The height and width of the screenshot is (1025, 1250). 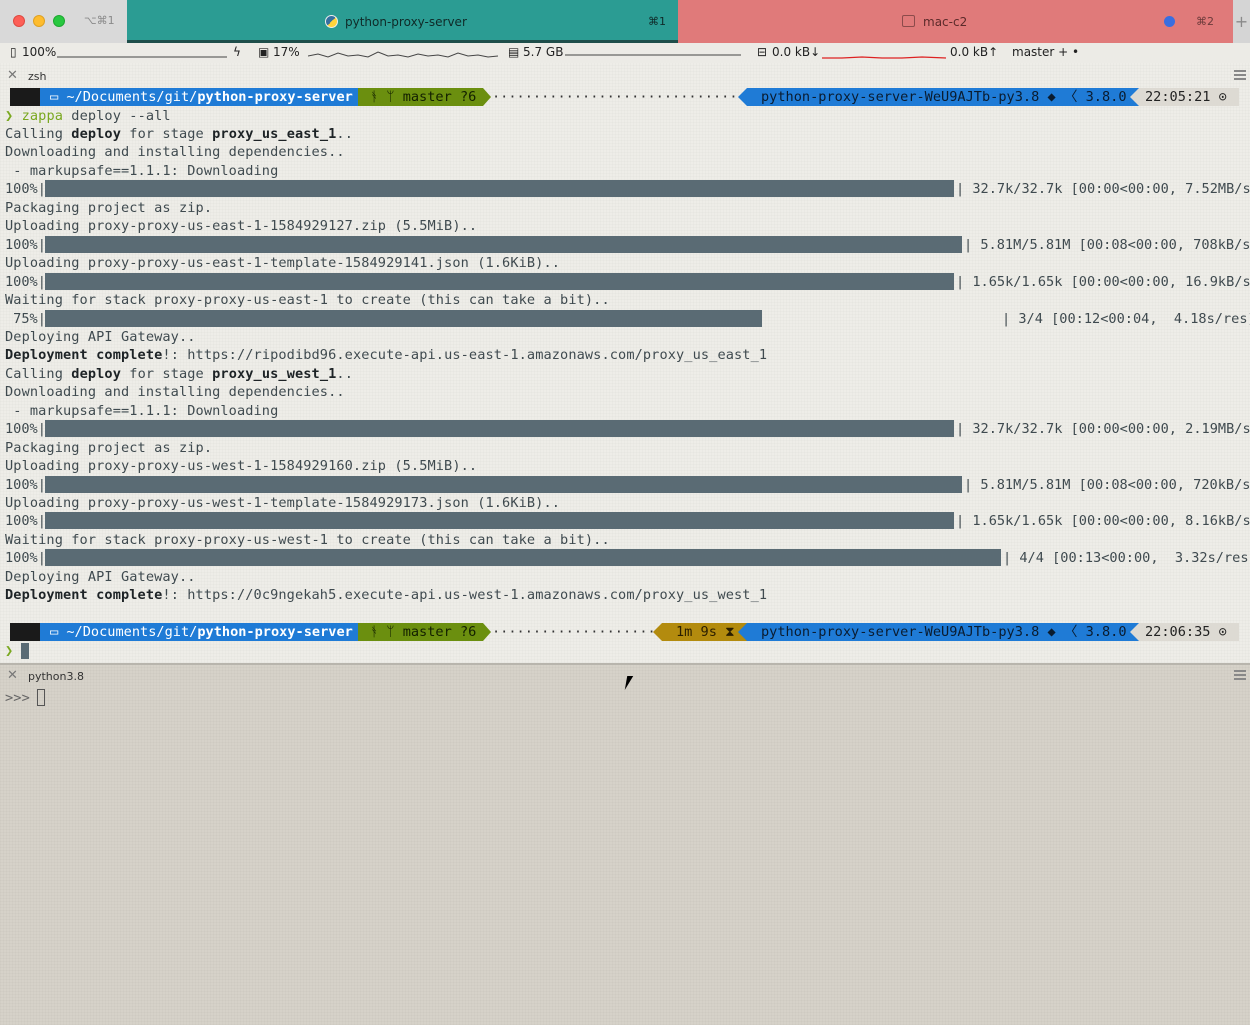 What do you see at coordinates (1205, 21) in the screenshot?
I see `tab-shortcut: ⌘2` at bounding box center [1205, 21].